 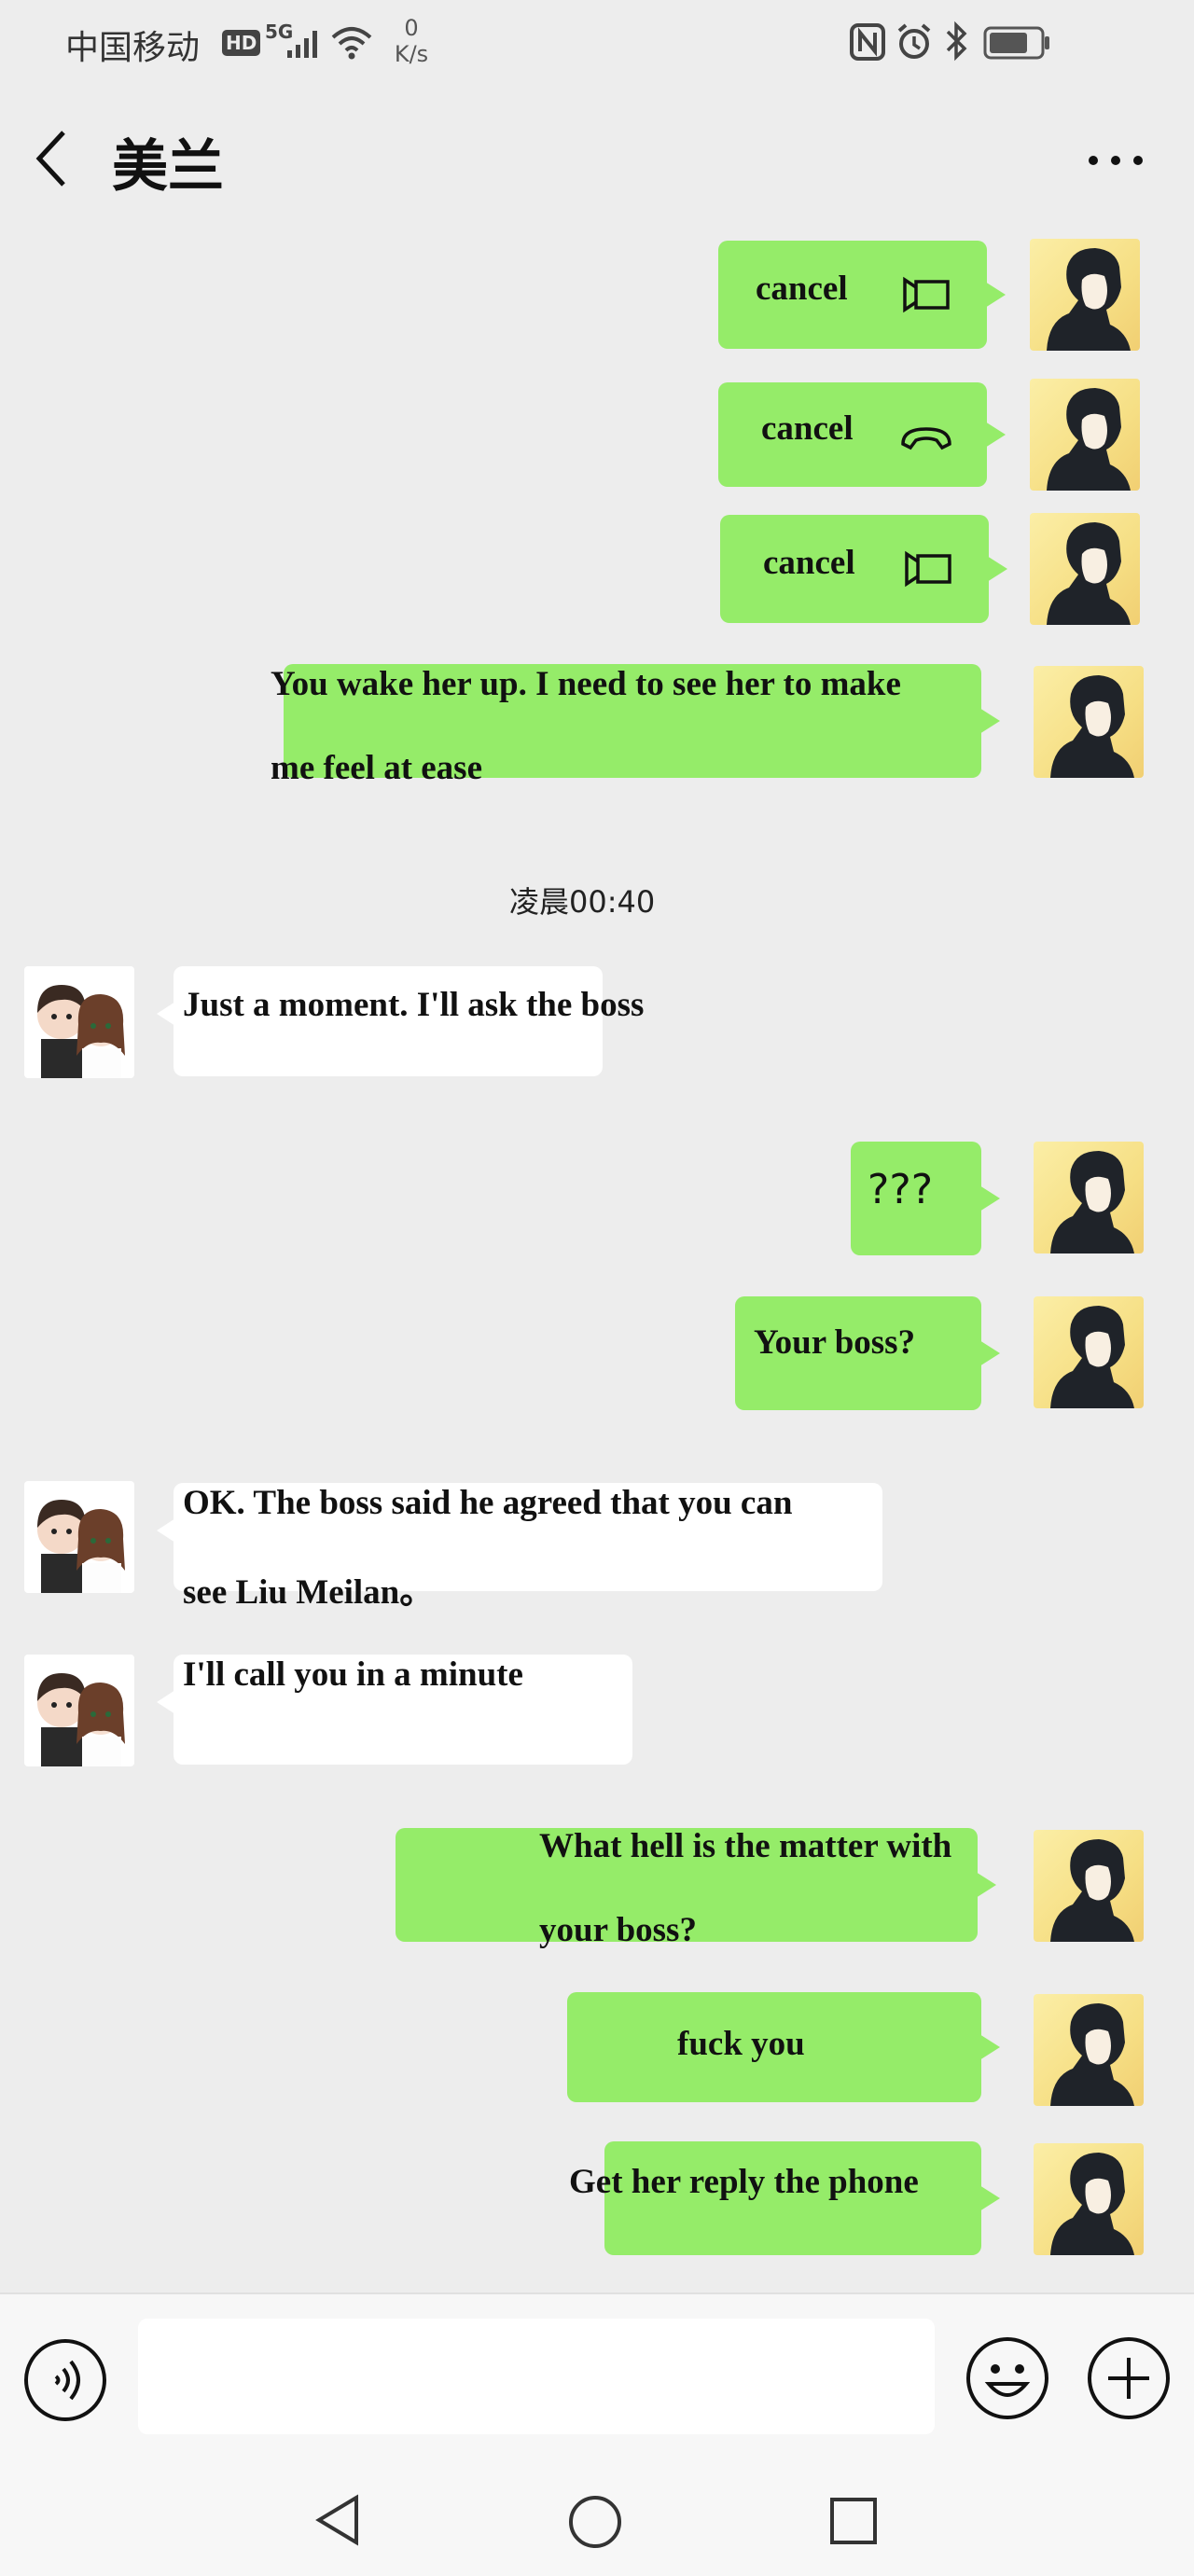 What do you see at coordinates (414, 1005) in the screenshot?
I see `message-text: Just a moment. I'll ask the boss` at bounding box center [414, 1005].